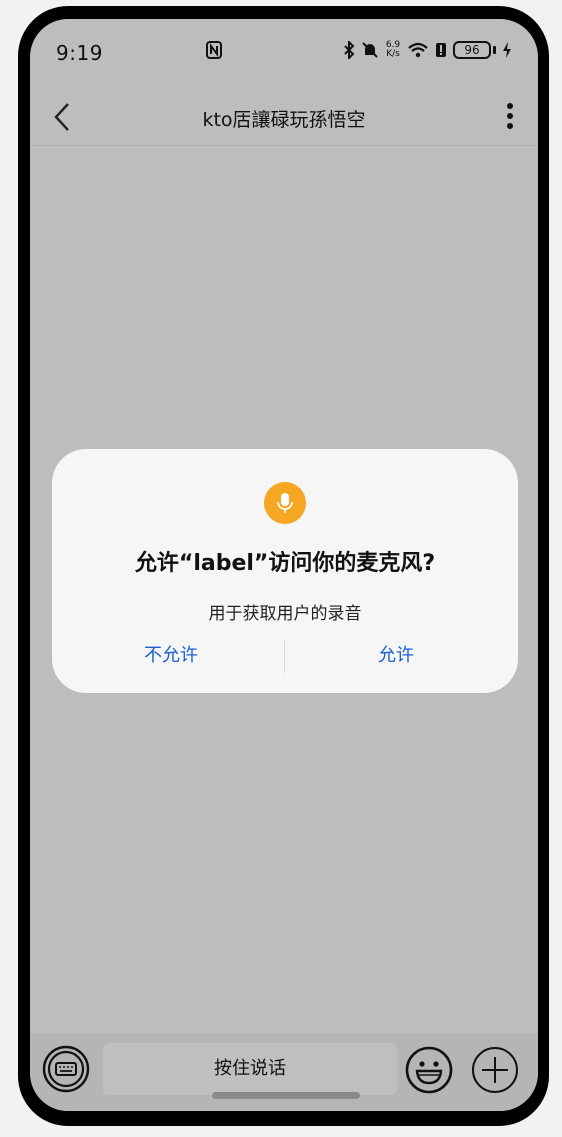 The width and height of the screenshot is (562, 1137). I want to click on hold-to-talk-button: 按住说话, so click(250, 1069).